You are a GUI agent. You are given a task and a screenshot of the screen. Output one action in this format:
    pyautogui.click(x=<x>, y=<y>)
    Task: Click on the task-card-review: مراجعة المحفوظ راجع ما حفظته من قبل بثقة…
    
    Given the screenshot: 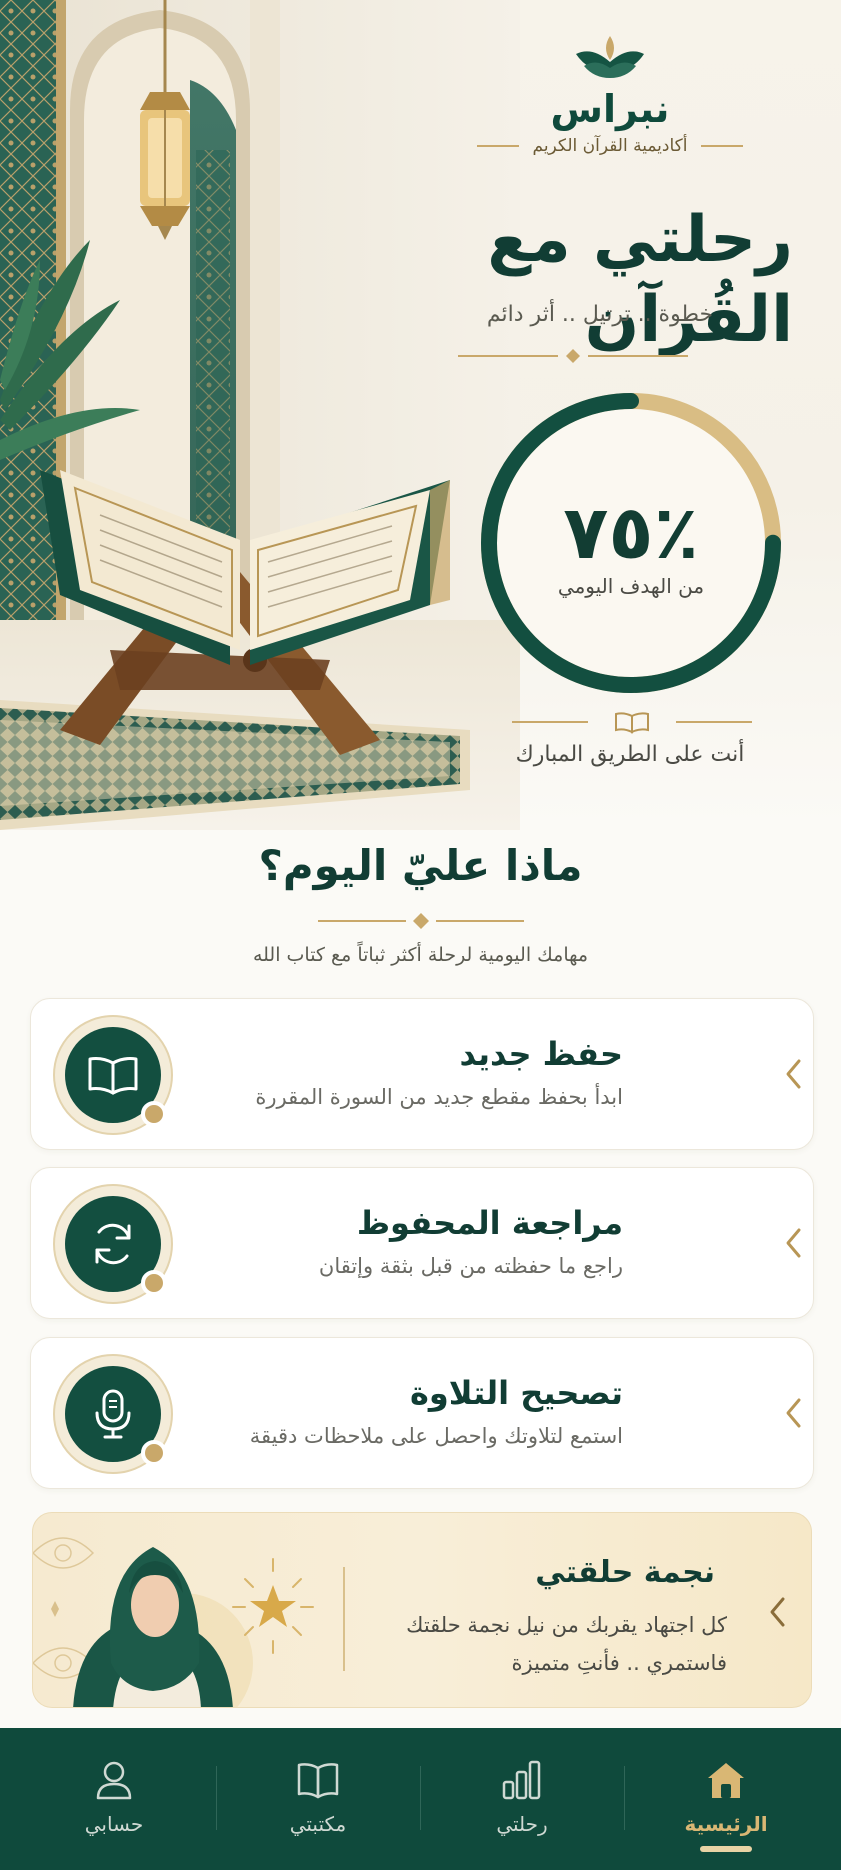 What is the action you would take?
    pyautogui.click(x=422, y=1243)
    